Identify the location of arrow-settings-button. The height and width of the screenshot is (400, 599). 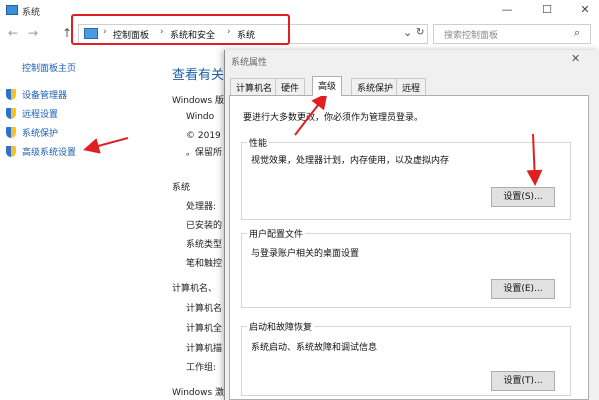
(534, 159).